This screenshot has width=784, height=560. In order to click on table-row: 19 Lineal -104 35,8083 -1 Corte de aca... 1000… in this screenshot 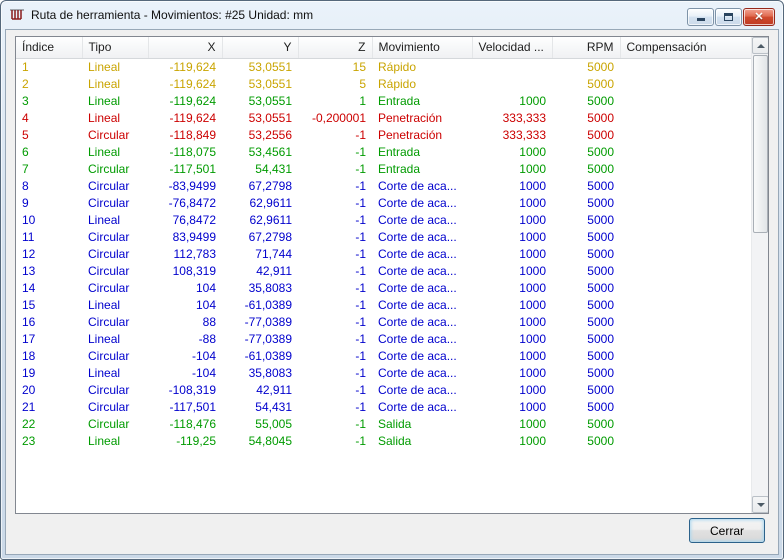, I will do `click(388, 372)`.